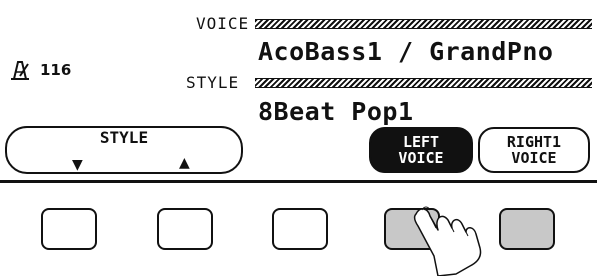 The height and width of the screenshot is (276, 597). Describe the element at coordinates (124, 137) in the screenshot. I see `style-softkey-title: STYLE` at that location.